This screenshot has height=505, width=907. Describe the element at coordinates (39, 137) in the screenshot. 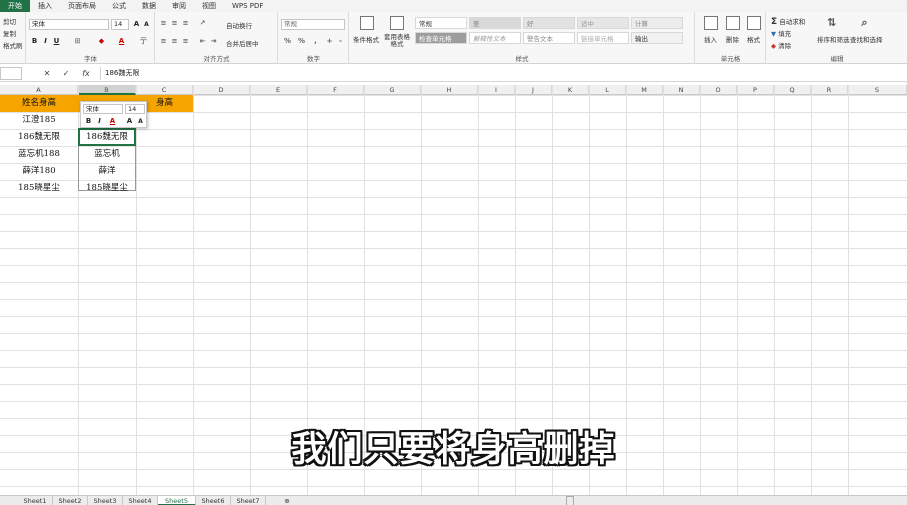

I see `cell-a3: 186魏无限` at that location.